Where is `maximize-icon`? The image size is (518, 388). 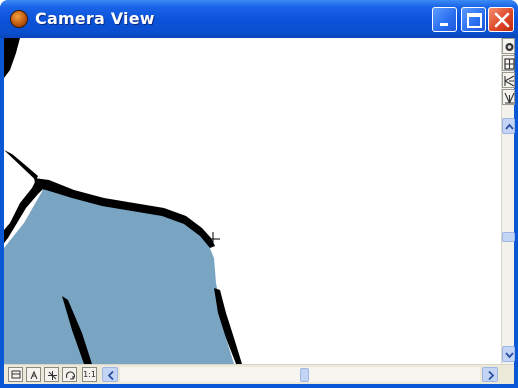
maximize-icon is located at coordinates (474, 20).